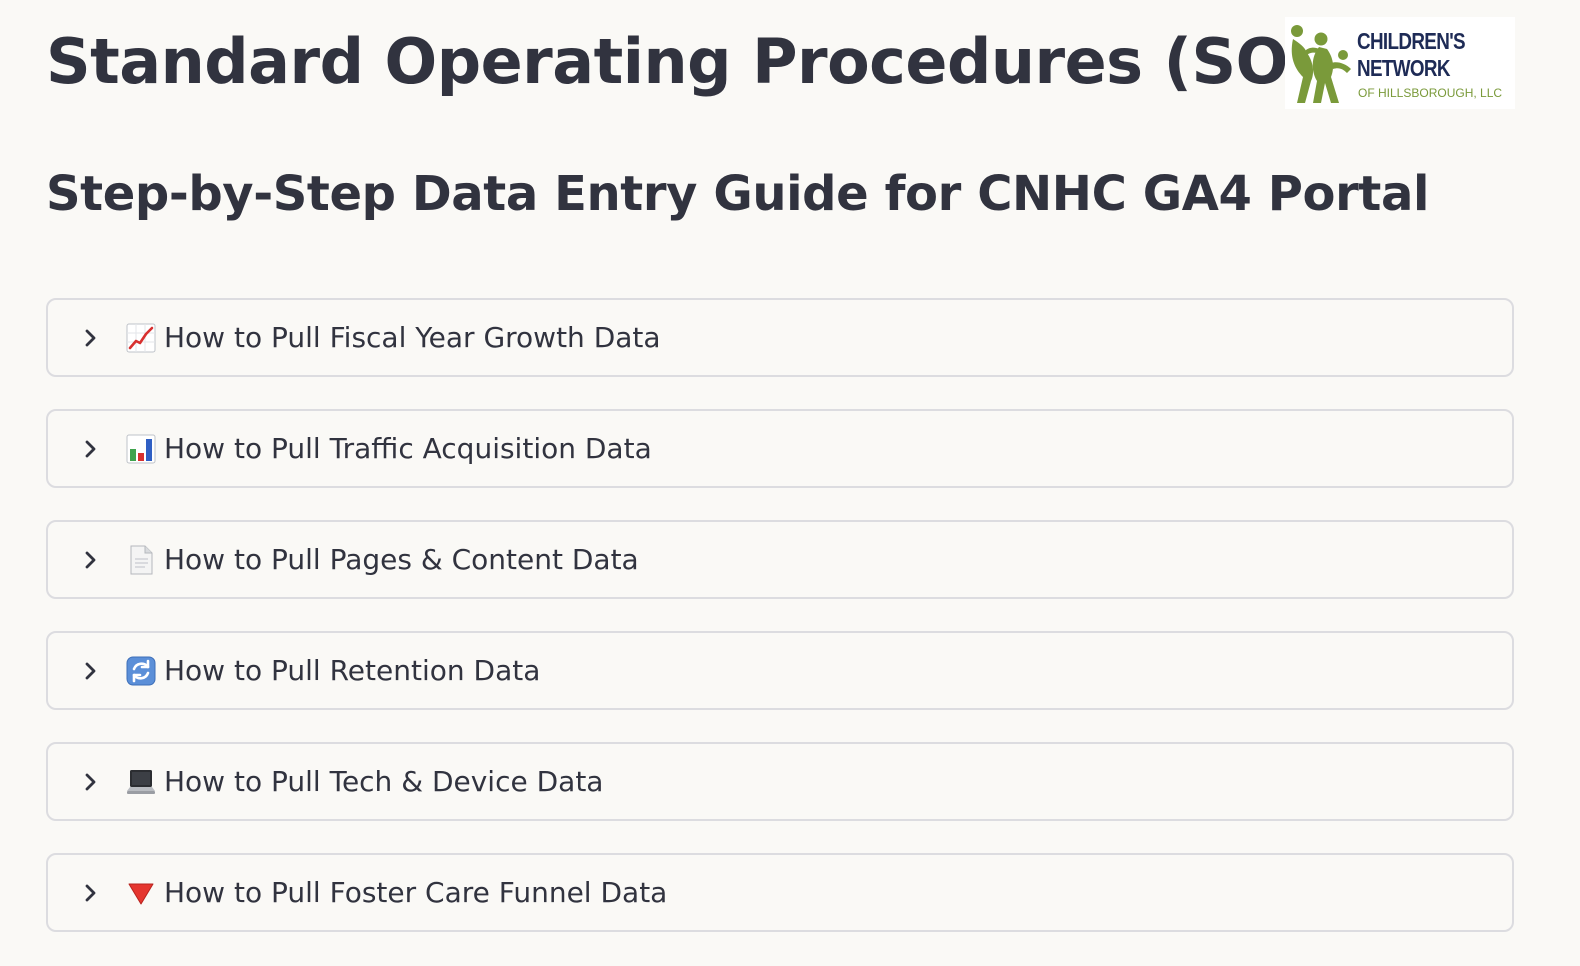 The image size is (1580, 966). Describe the element at coordinates (780, 670) in the screenshot. I see `expander-retention: How to Pull Retention Data` at that location.